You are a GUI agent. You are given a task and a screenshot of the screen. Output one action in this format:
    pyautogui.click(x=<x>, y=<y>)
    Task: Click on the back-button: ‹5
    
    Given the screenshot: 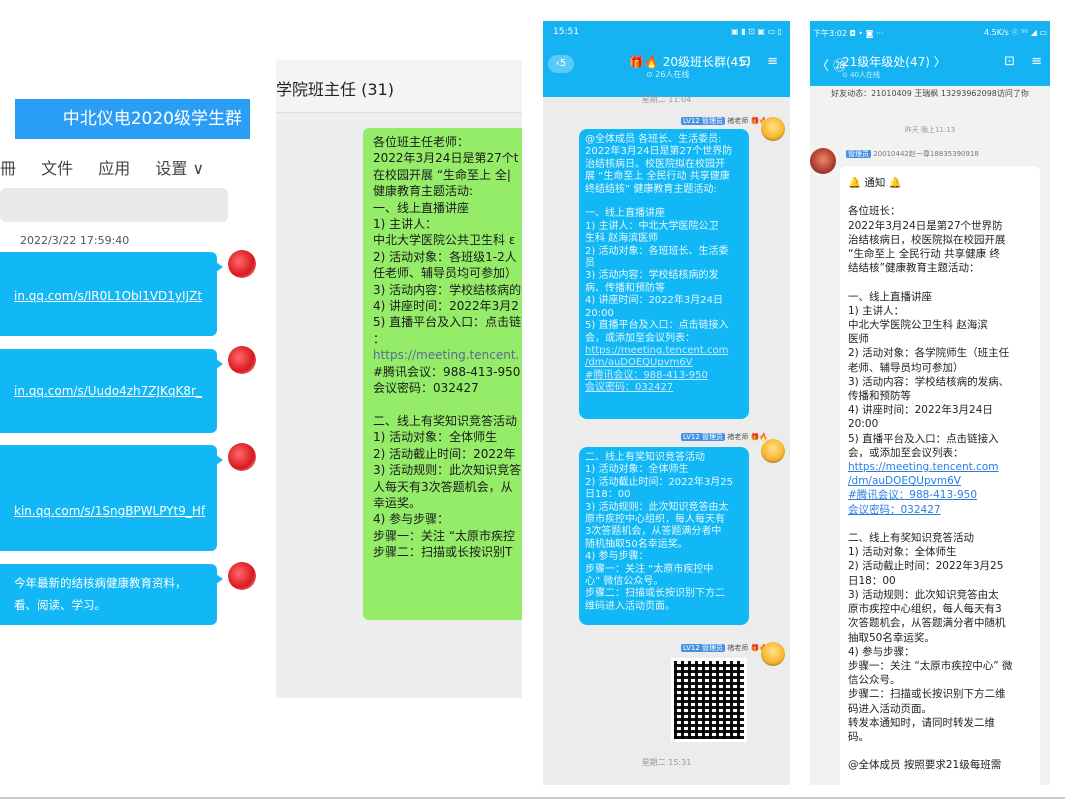 What is the action you would take?
    pyautogui.click(x=561, y=64)
    